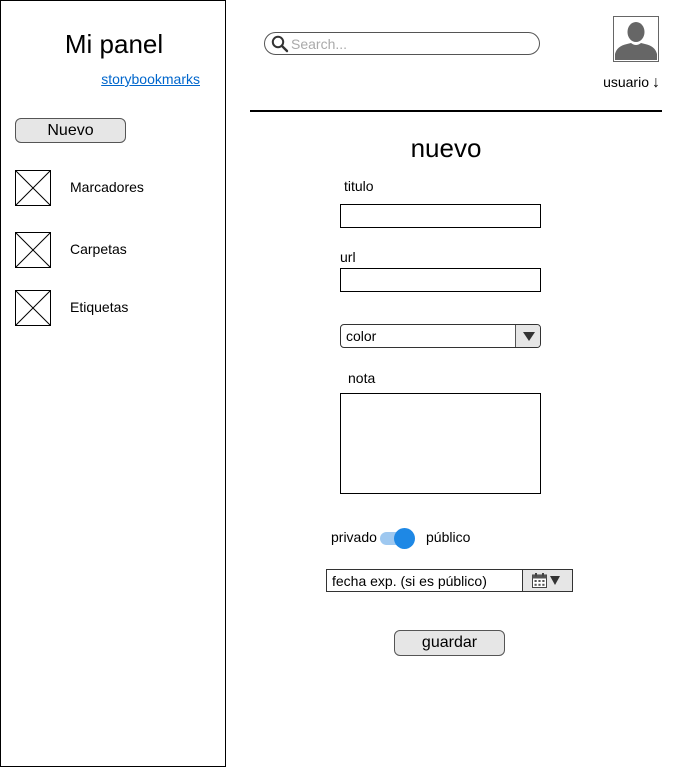 This screenshot has height=770, width=674. I want to click on toggle-knob, so click(404, 538).